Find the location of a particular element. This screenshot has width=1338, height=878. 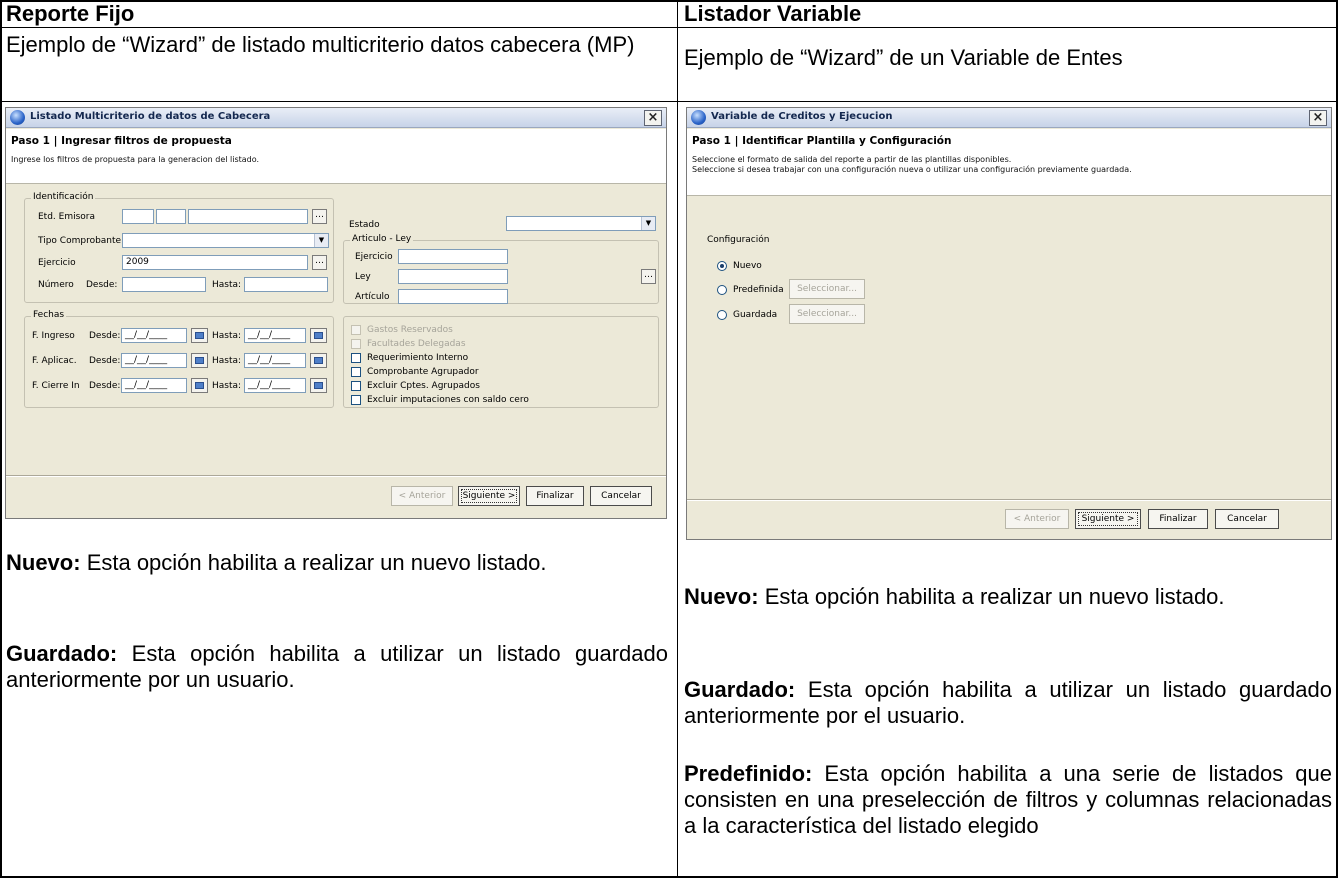

excluir-imputaciones-checkbox is located at coordinates (356, 400).